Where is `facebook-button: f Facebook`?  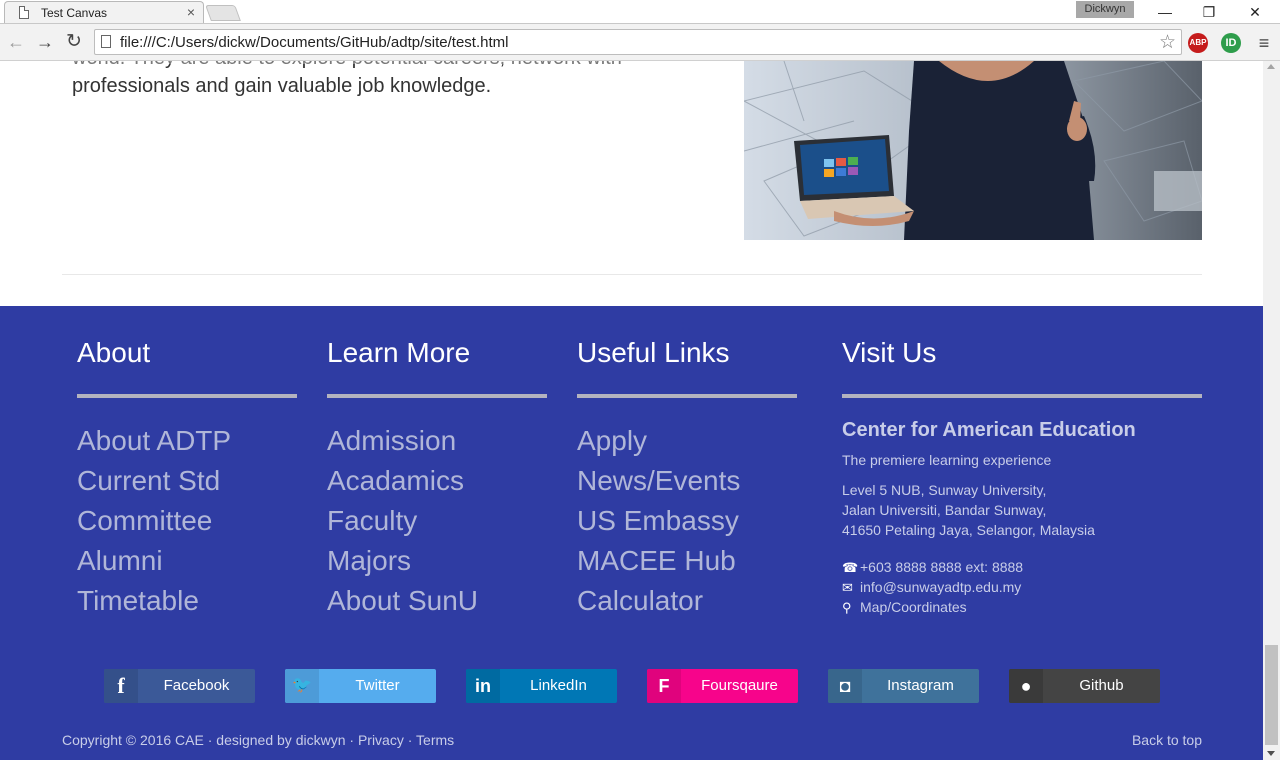
facebook-button: f Facebook is located at coordinates (179, 686).